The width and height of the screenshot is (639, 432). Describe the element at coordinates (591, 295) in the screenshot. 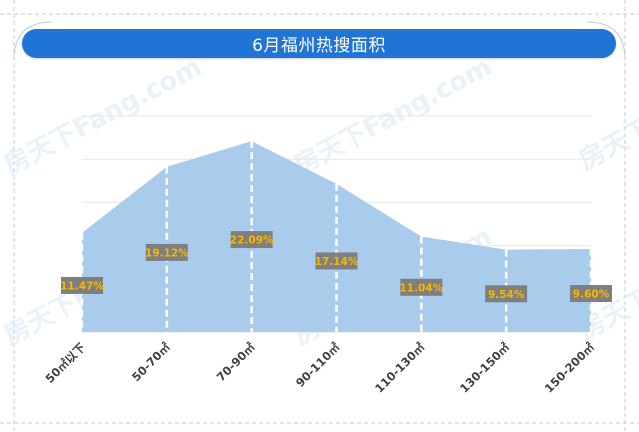

I see `data-label: 9.60%` at that location.